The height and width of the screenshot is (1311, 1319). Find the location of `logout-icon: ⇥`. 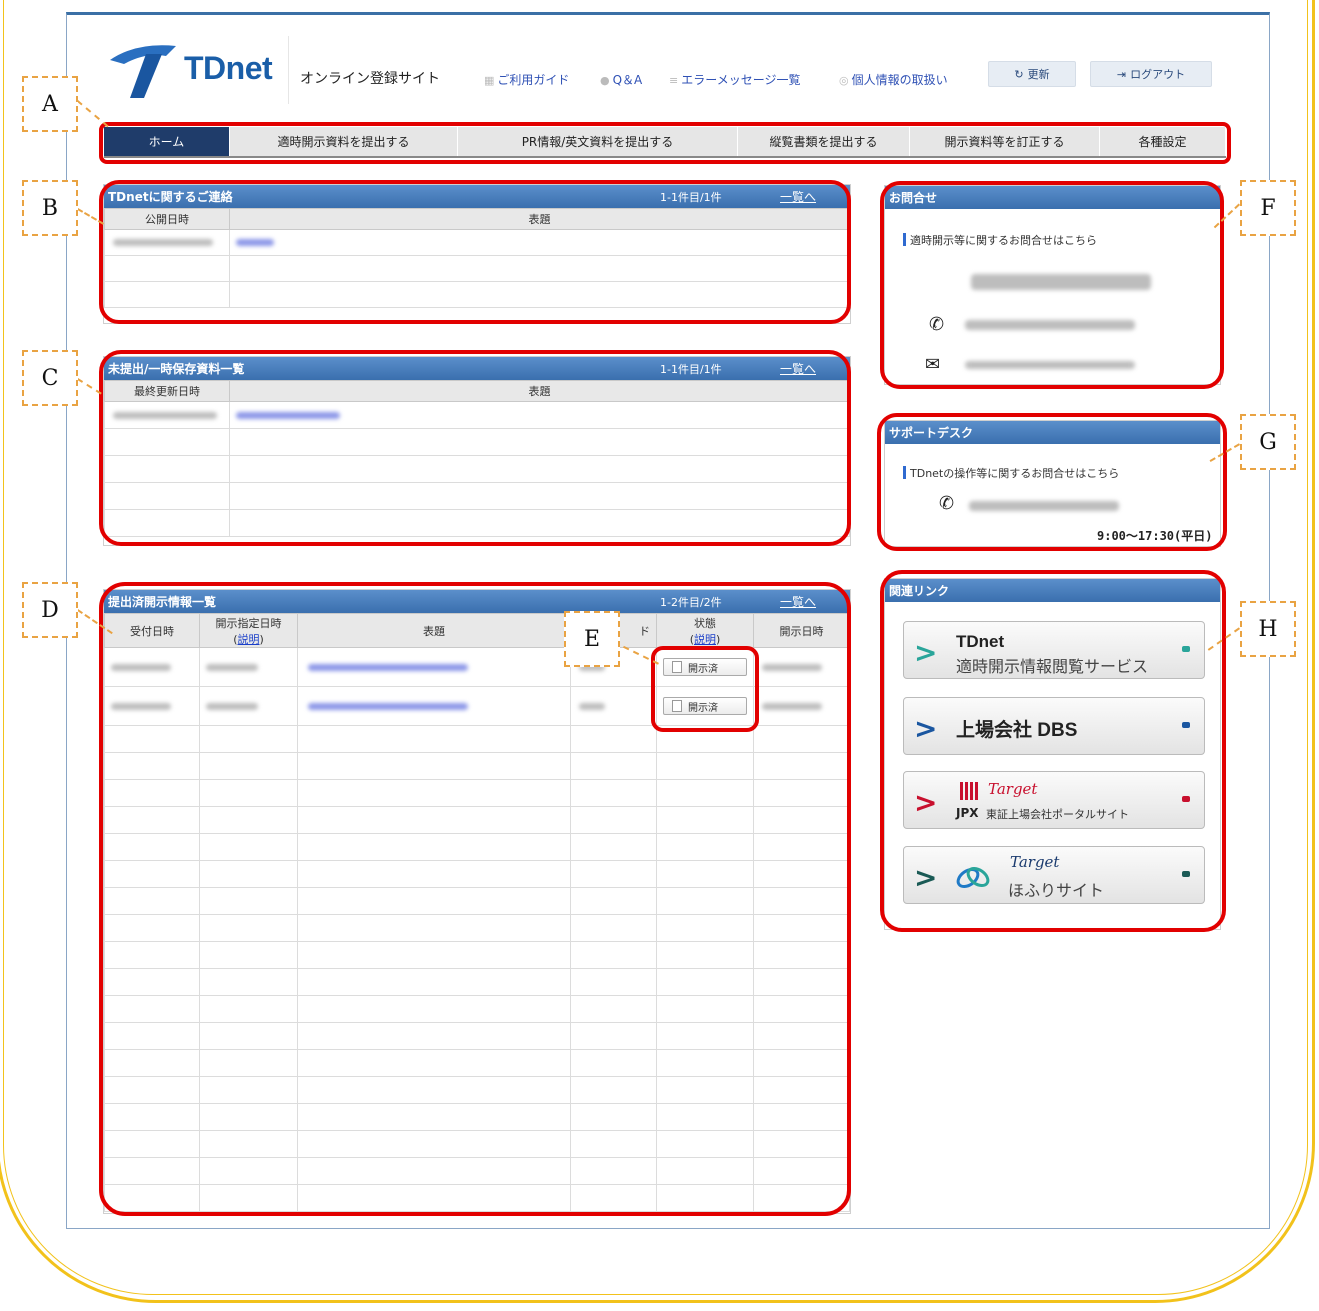

logout-icon: ⇥ is located at coordinates (1121, 74).